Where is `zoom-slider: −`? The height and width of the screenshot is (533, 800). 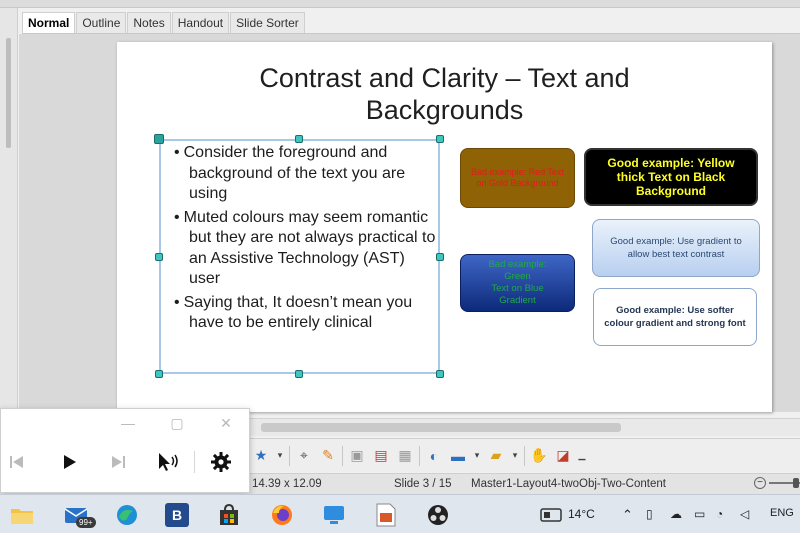 zoom-slider: − is located at coordinates (777, 483).